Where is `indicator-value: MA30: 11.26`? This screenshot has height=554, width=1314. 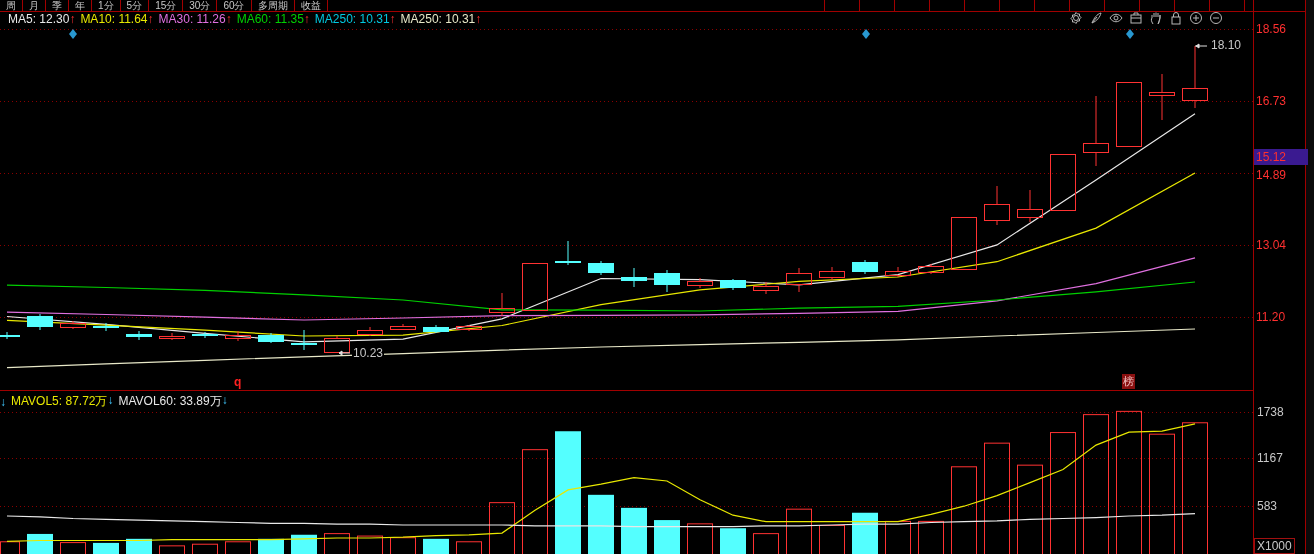 indicator-value: MA30: 11.26 is located at coordinates (192, 18).